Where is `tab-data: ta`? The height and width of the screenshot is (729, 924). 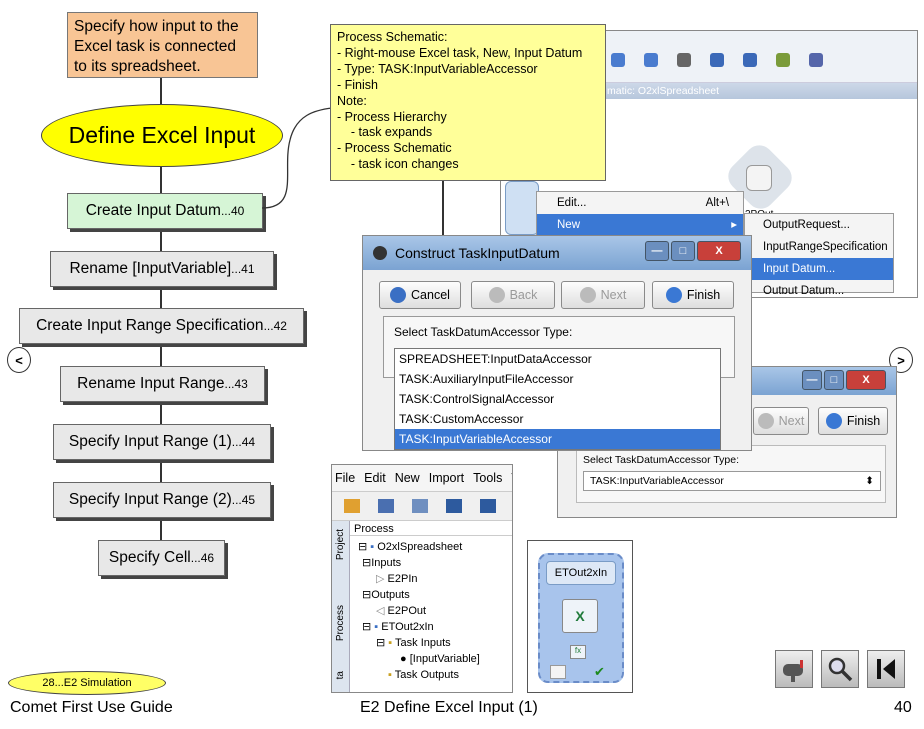
tab-data: ta is located at coordinates (340, 675).